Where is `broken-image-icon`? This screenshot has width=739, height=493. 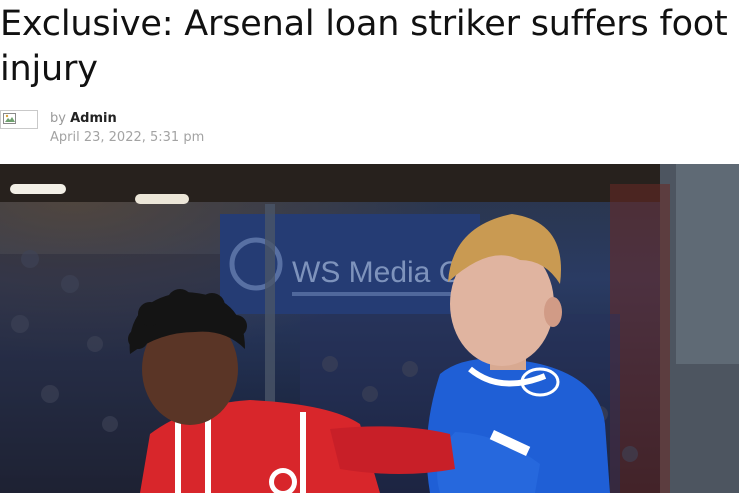 broken-image-icon is located at coordinates (9, 118).